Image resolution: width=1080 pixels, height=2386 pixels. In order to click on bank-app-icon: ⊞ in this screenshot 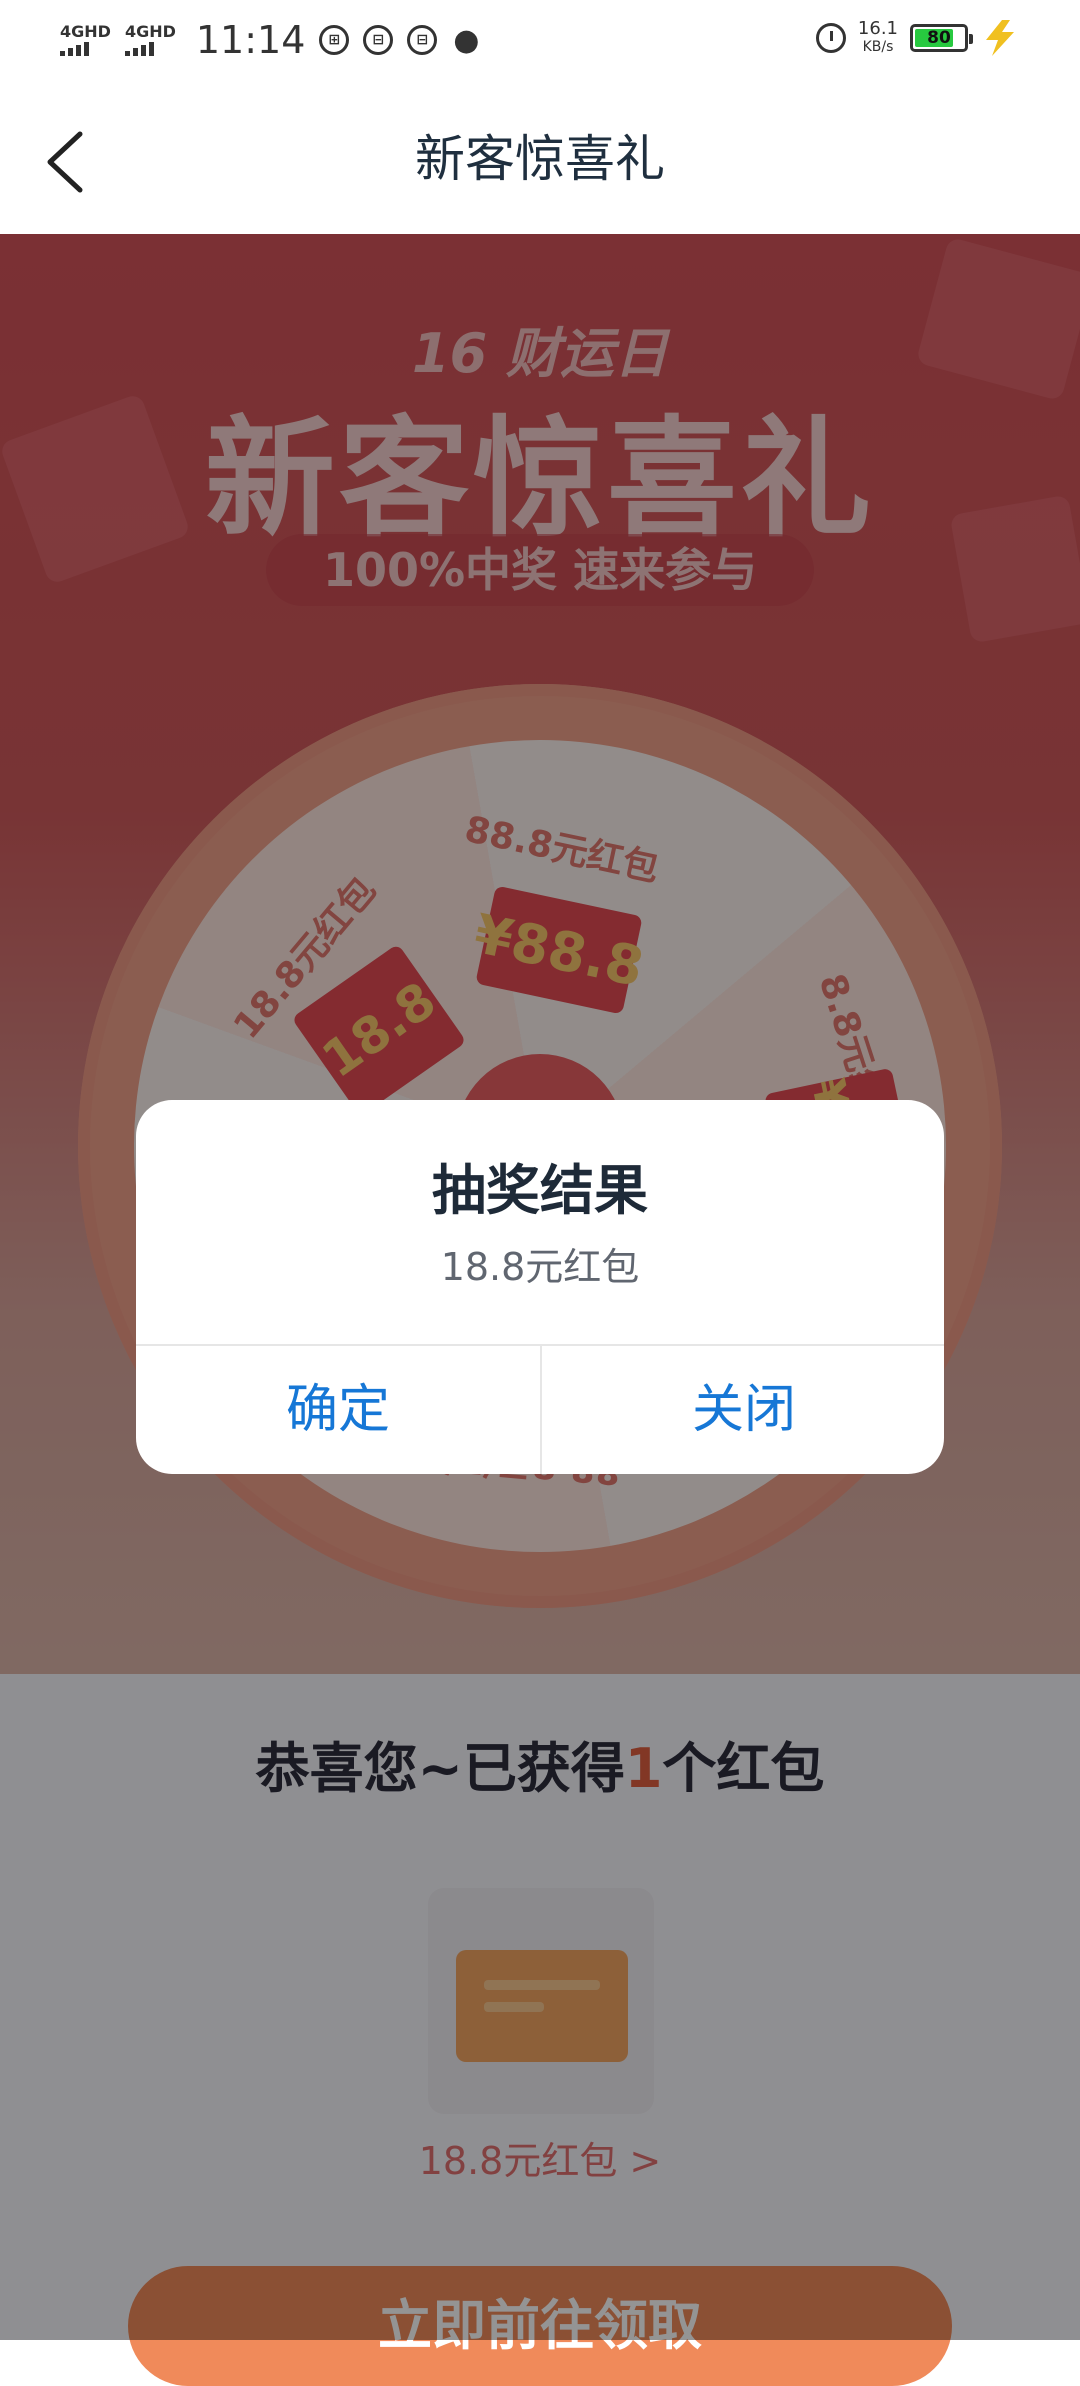, I will do `click(334, 40)`.